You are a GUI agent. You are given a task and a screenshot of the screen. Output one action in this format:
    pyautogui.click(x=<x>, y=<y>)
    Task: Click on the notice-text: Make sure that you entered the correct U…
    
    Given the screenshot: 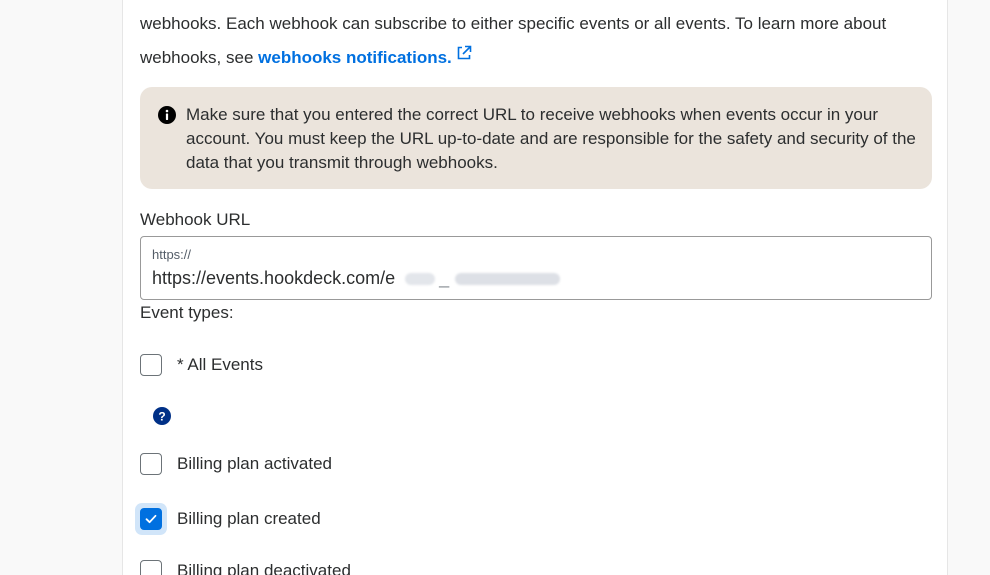 What is the action you would take?
    pyautogui.click(x=551, y=138)
    